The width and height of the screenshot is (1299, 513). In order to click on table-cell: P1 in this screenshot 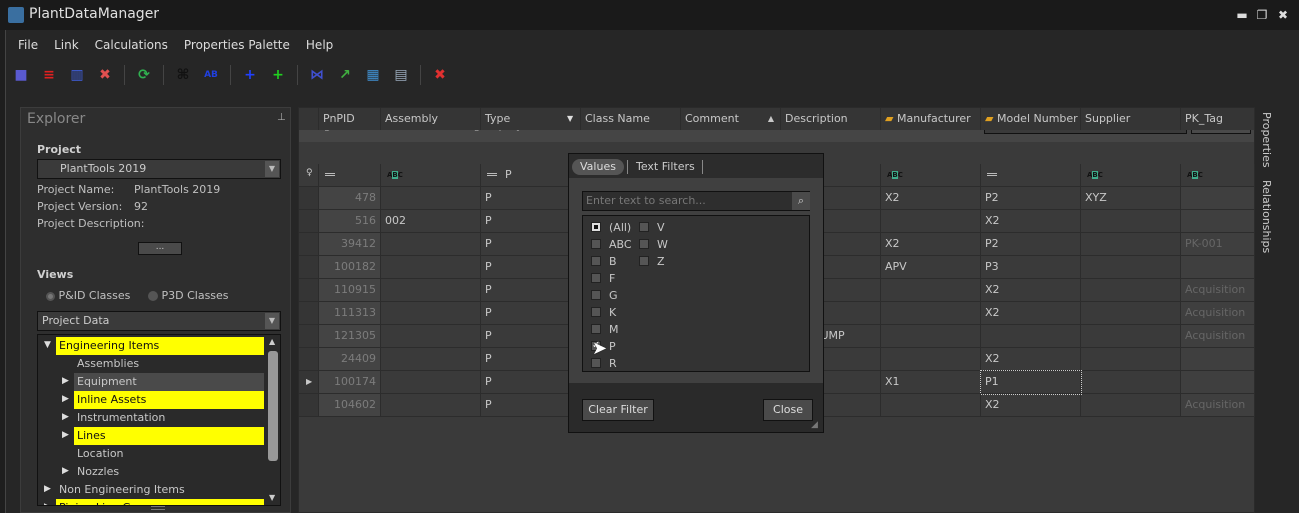, I will do `click(1031, 382)`.